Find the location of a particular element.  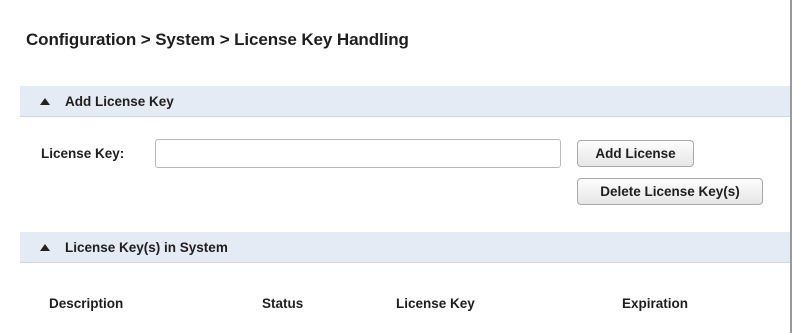

section-title: License Key(s) in System is located at coordinates (146, 247).